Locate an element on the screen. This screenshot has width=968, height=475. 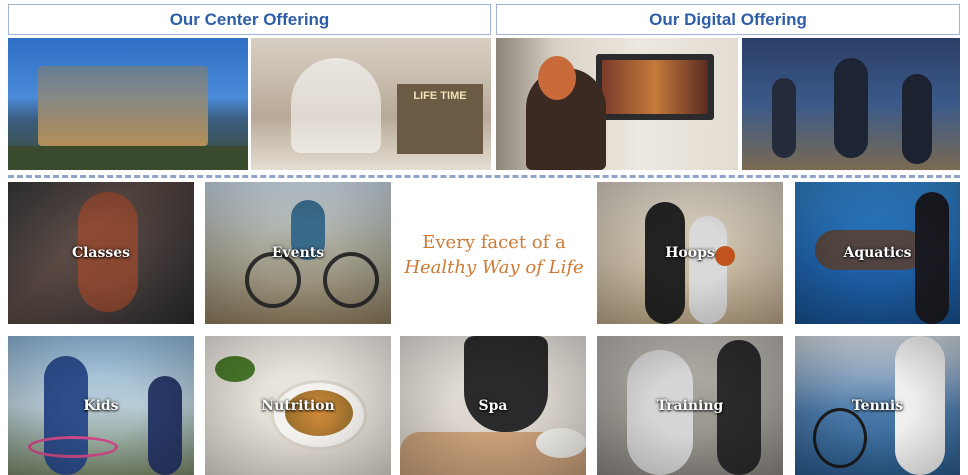
center-offering-header: Our Center Offering is located at coordinates (249, 19).